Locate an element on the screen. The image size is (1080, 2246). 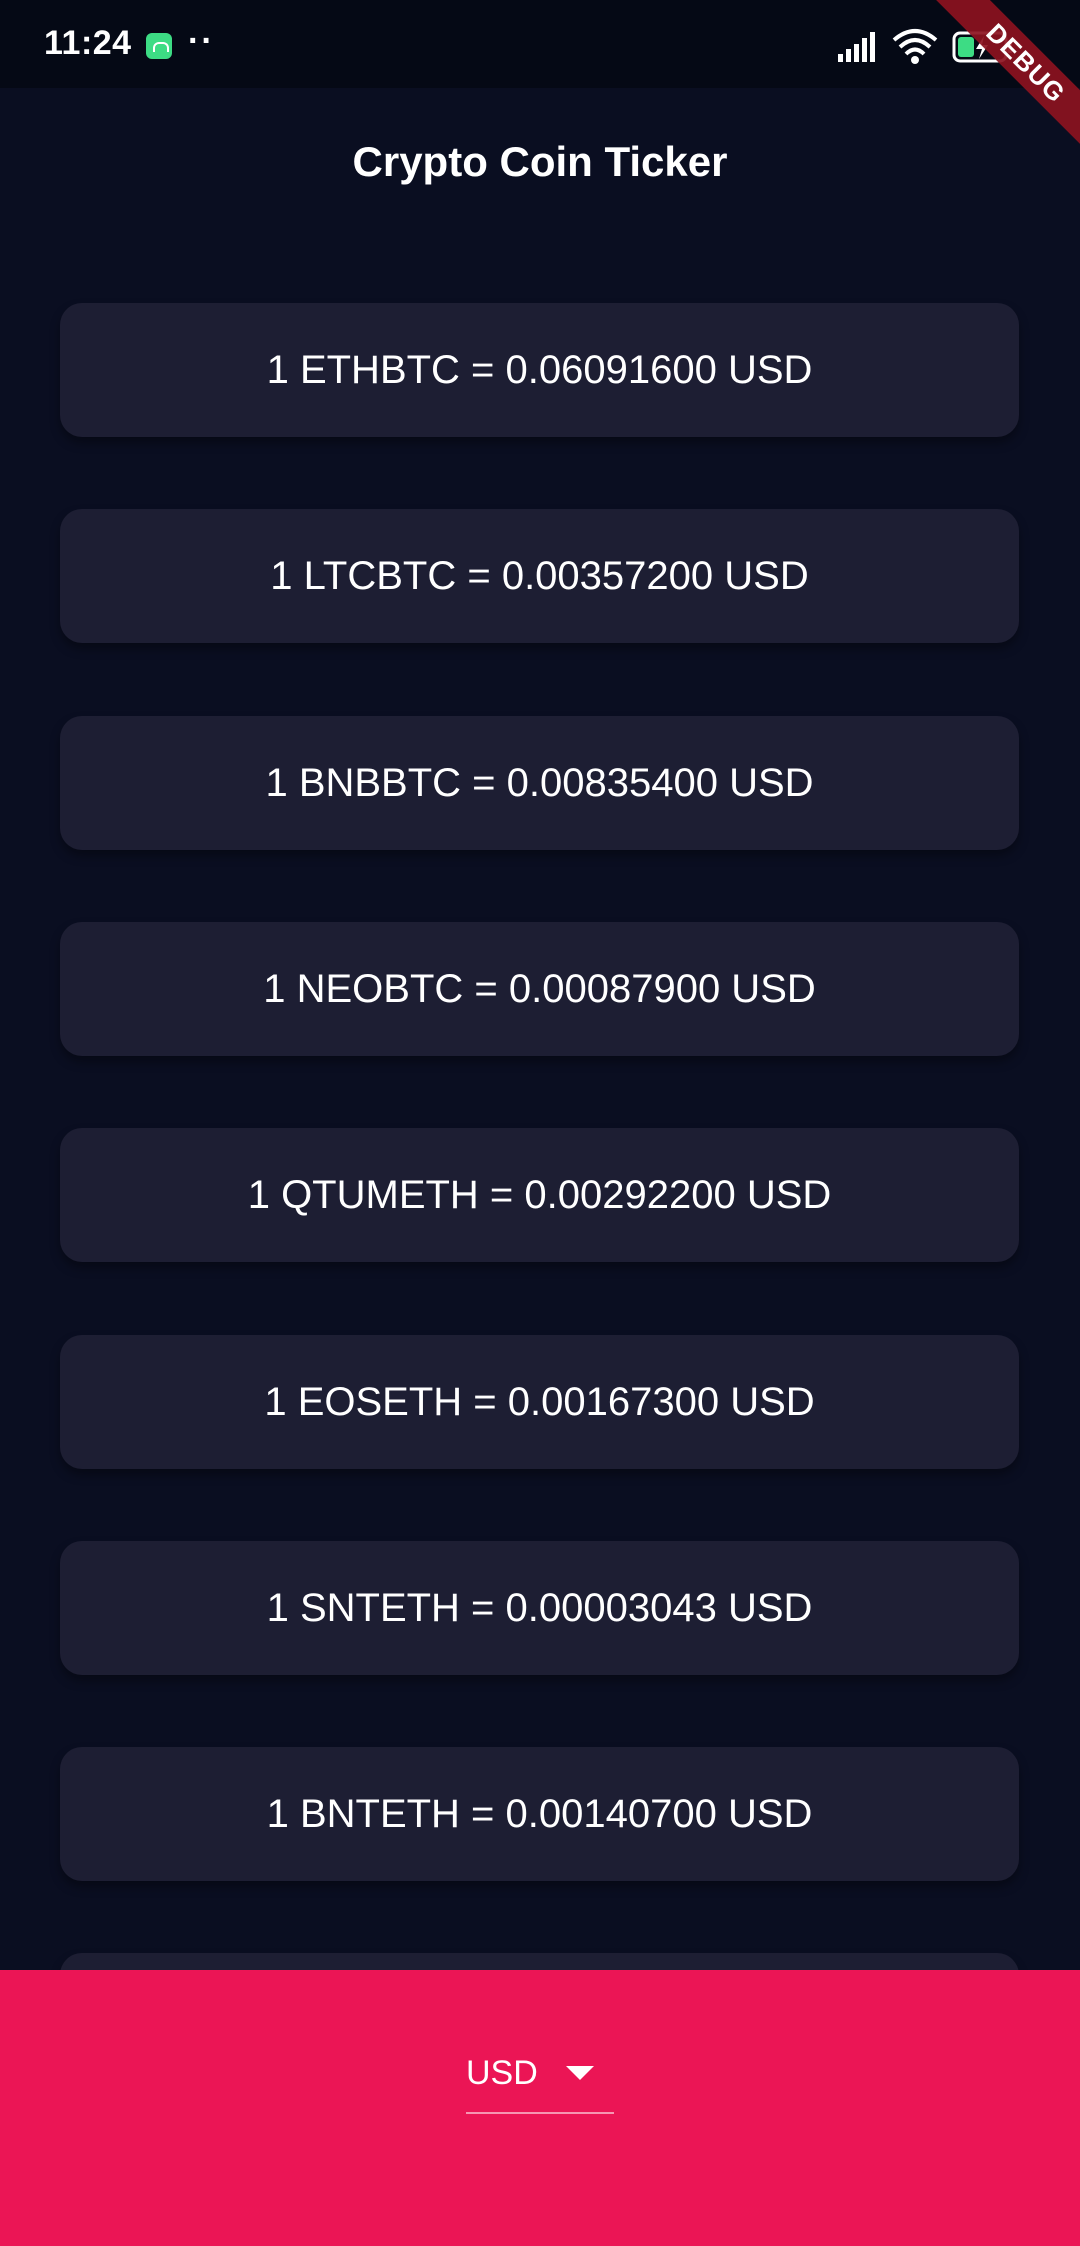
ticker-text: 1 LTCBTC = 0.00357200 USD is located at coordinates (539, 575).